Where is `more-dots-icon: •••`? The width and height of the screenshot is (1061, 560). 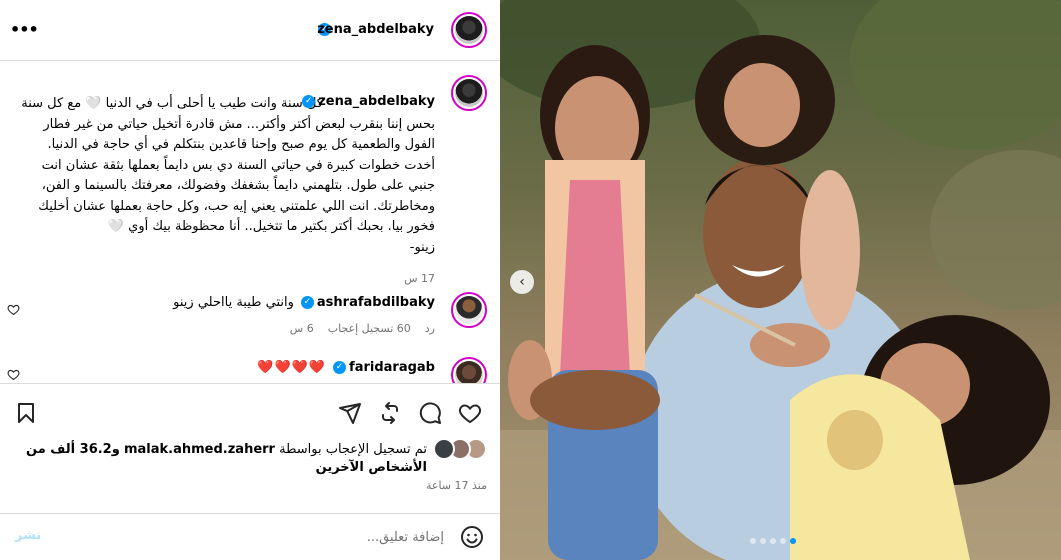
more-dots-icon: ••• is located at coordinates (24, 29).